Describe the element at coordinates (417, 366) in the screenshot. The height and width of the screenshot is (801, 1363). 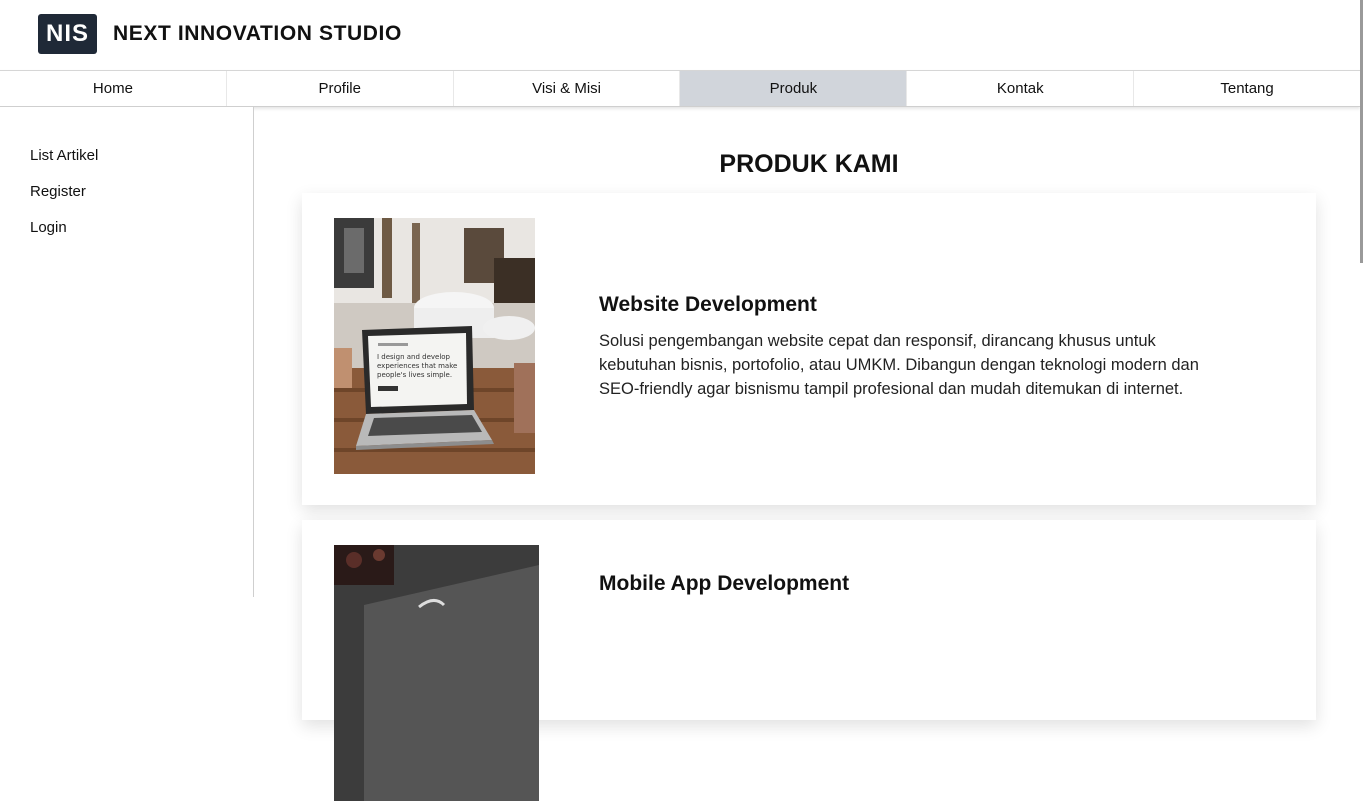
I see `svg-text: experiences that make` at that location.